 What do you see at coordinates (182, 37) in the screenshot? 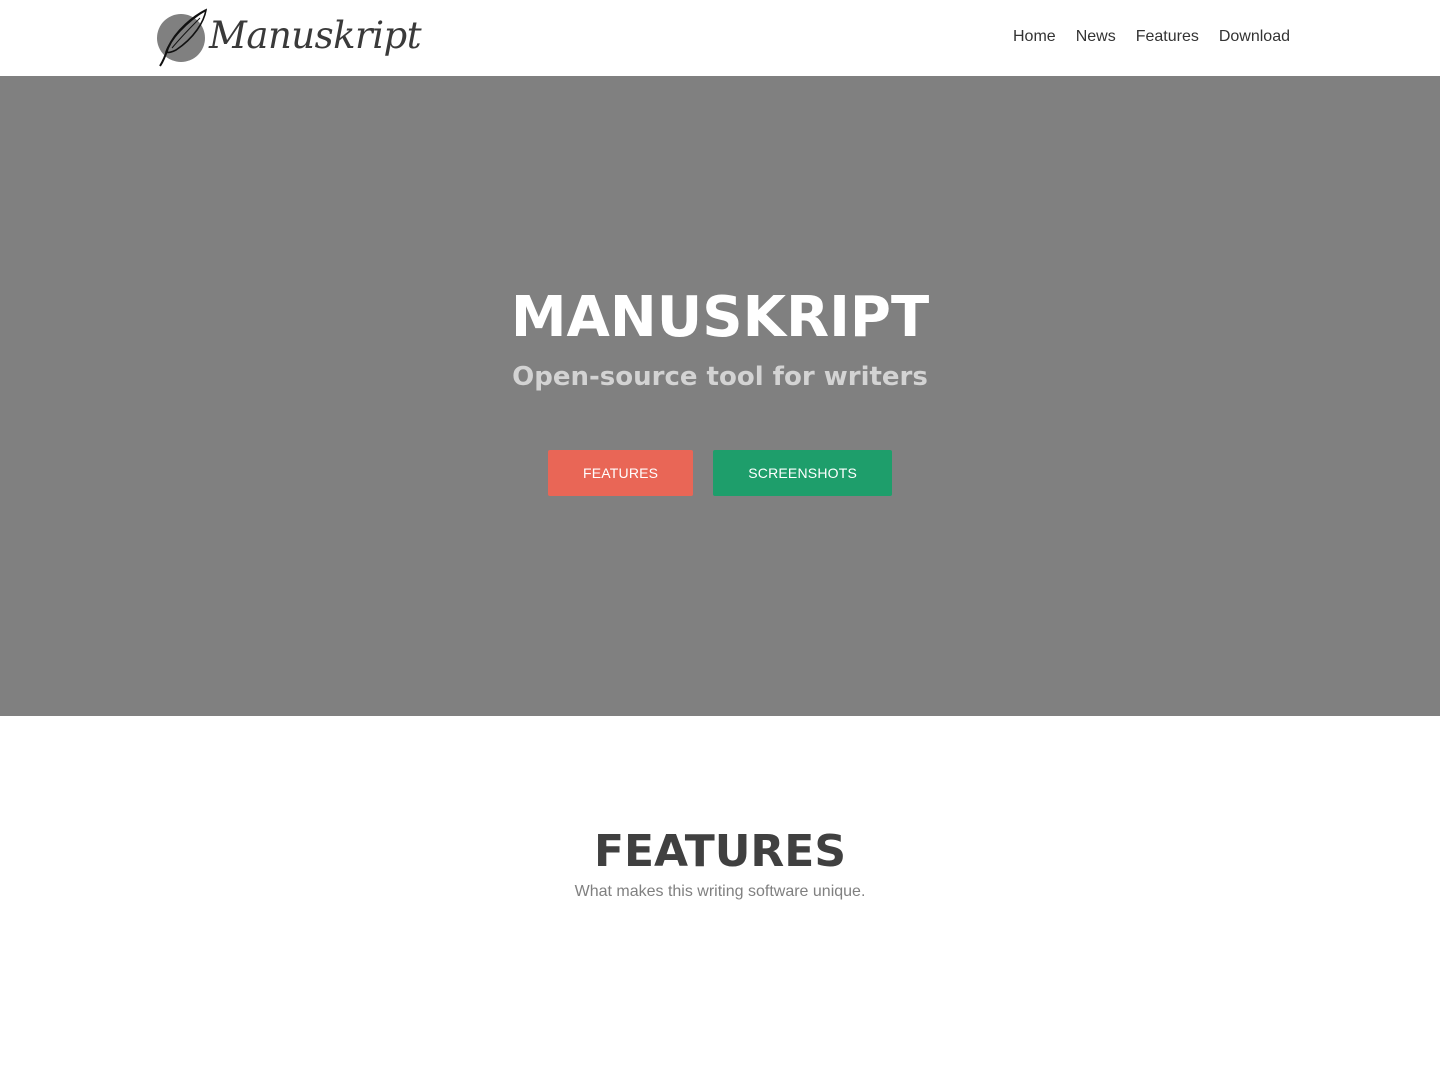
I see `quill-icon` at bounding box center [182, 37].